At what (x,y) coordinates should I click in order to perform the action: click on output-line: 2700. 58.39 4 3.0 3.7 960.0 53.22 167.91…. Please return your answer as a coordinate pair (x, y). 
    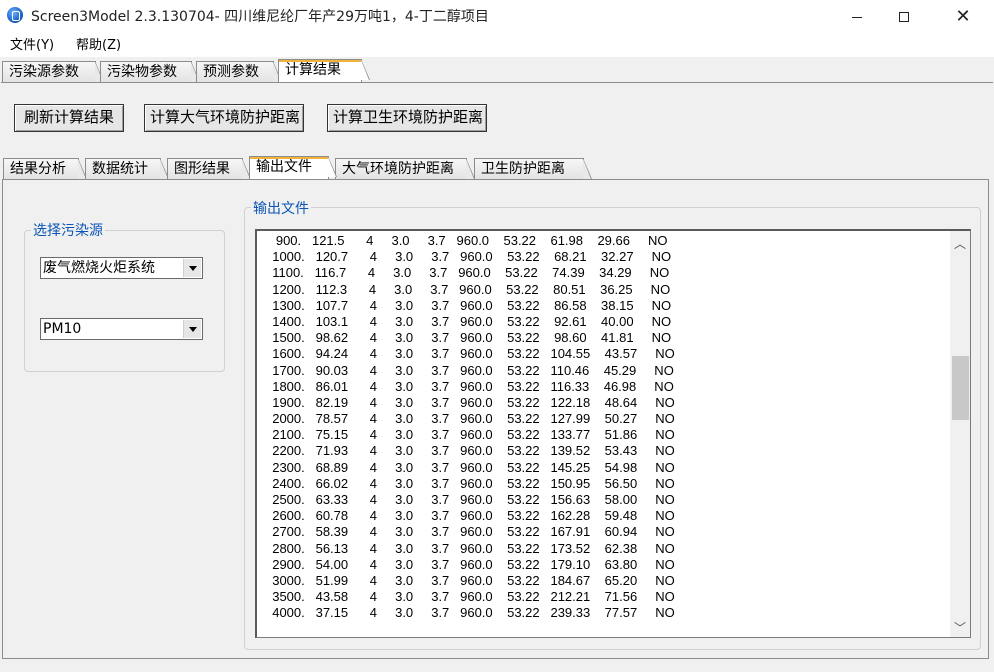
    Looking at the image, I should click on (470, 532).